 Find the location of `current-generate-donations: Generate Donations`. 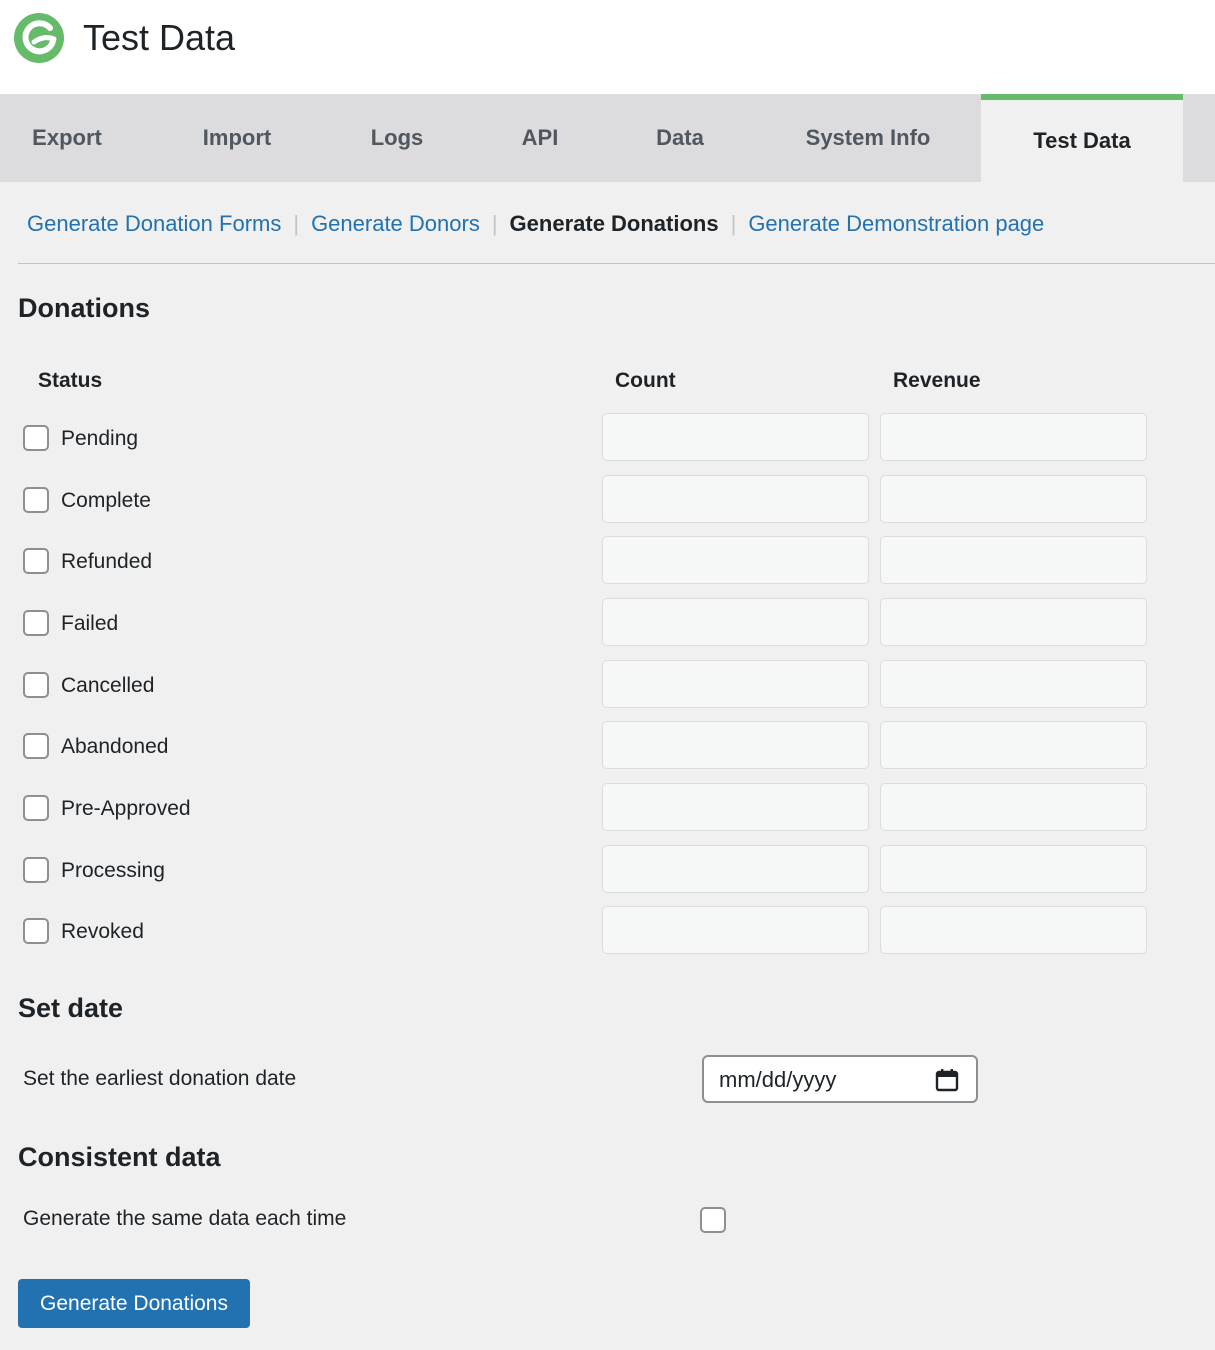

current-generate-donations: Generate Donations is located at coordinates (614, 223).